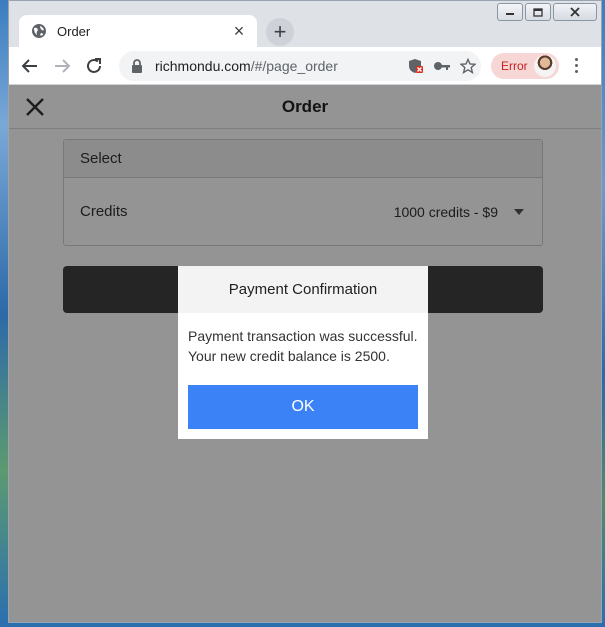 The width and height of the screenshot is (605, 627). What do you see at coordinates (74, 31) in the screenshot?
I see `tab-title: Order` at bounding box center [74, 31].